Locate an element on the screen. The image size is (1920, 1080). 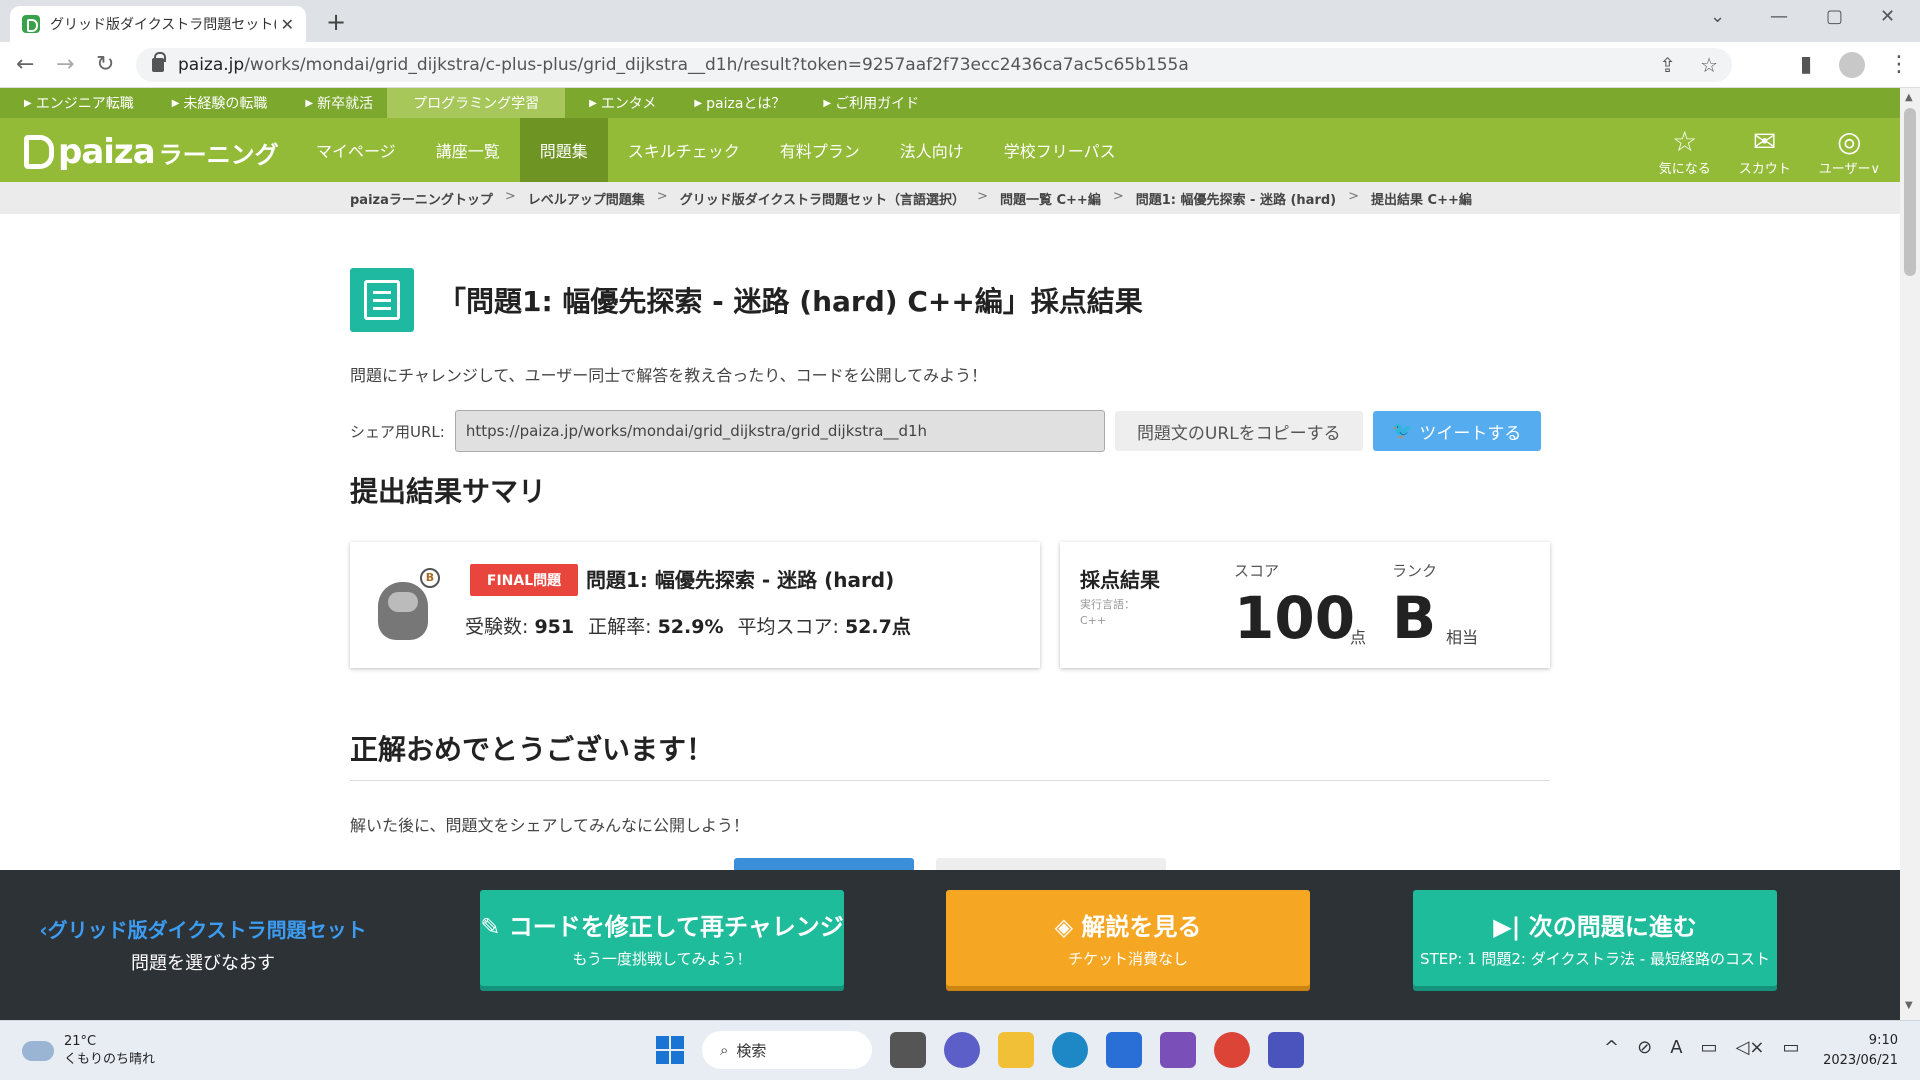
retry-button: ✎ コードを修正して再チャレンジ もう一度挑戦してみよう！ is located at coordinates (662, 938).